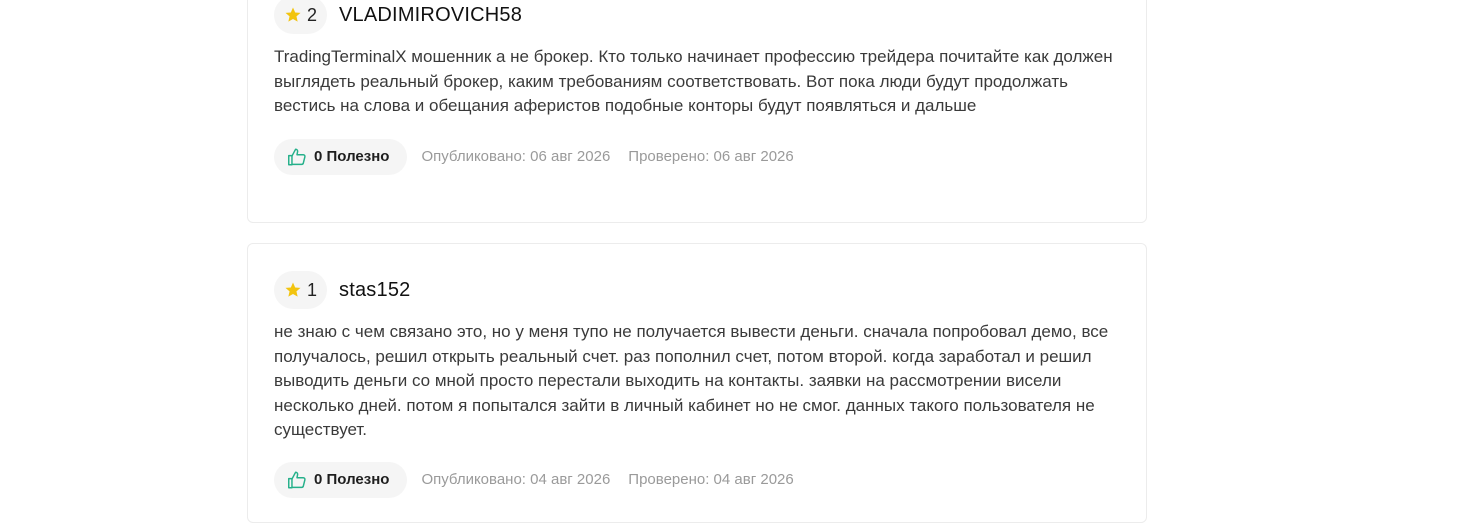  I want to click on review-header: 2 VLADIMIROVICH58, so click(697, 17).